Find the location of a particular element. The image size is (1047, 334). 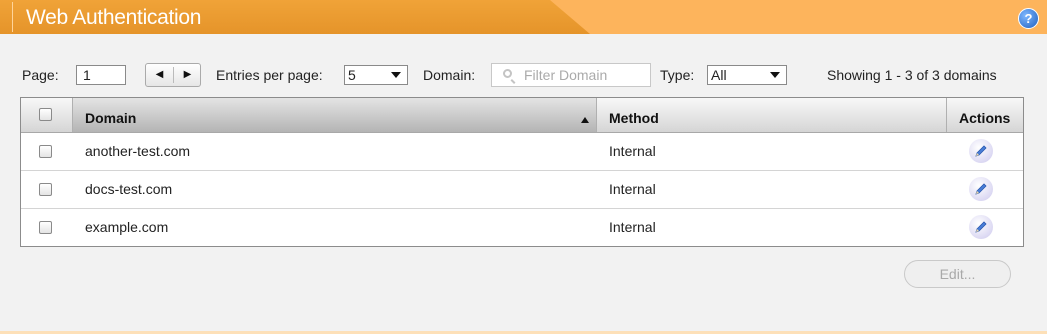

row-domain: another-test.com is located at coordinates (138, 151).